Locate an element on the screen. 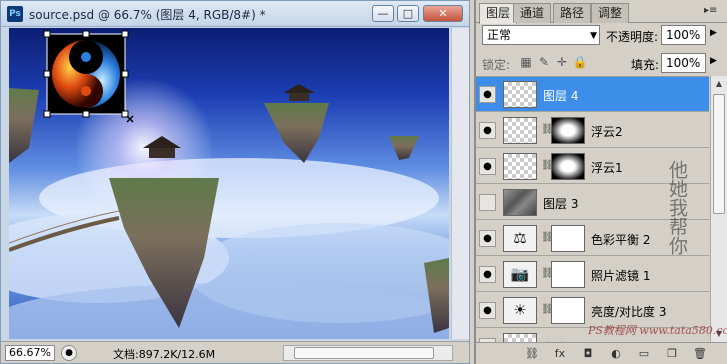 The width and height of the screenshot is (727, 364). layer-list-scrollbar: ▲ ▼ is located at coordinates (718, 209).